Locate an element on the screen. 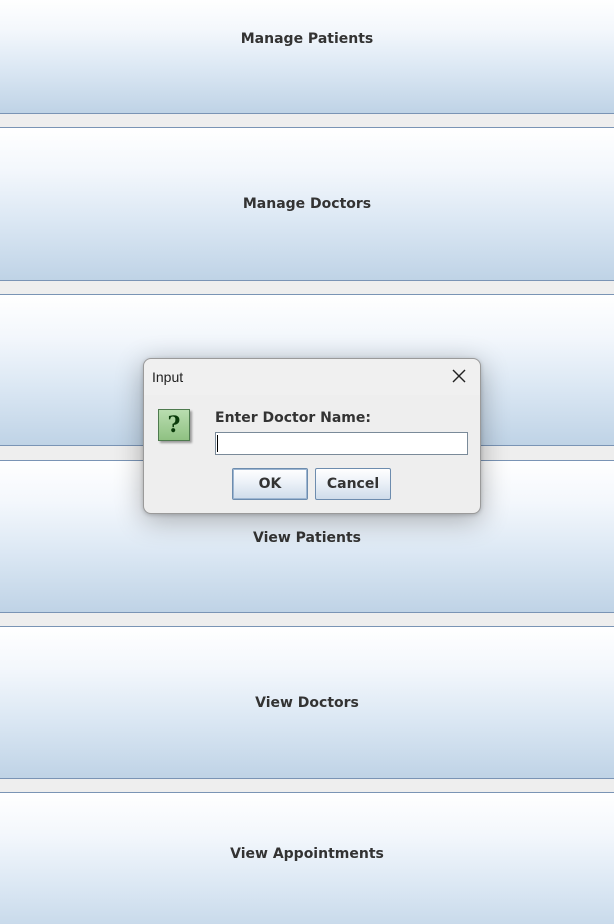 The height and width of the screenshot is (924, 614). dialog-title: Input is located at coordinates (168, 377).